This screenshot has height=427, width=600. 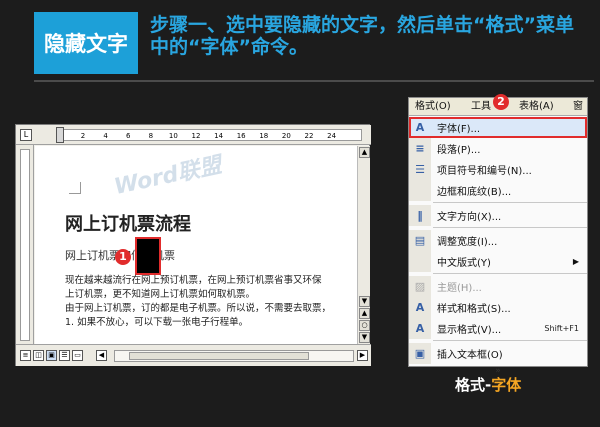 What do you see at coordinates (160, 294) in the screenshot?
I see `body-line: 上订机票，更不知道网上订机票如何取机票。` at bounding box center [160, 294].